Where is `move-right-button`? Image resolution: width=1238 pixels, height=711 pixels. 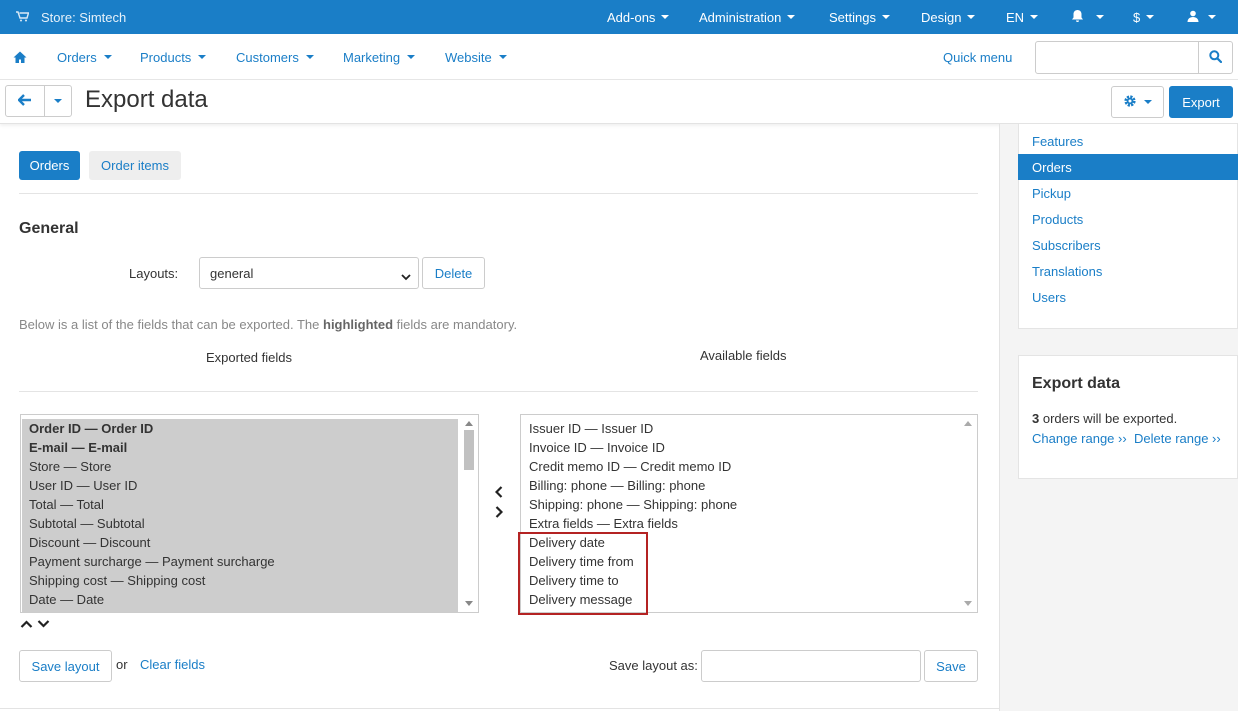 move-right-button is located at coordinates (499, 513).